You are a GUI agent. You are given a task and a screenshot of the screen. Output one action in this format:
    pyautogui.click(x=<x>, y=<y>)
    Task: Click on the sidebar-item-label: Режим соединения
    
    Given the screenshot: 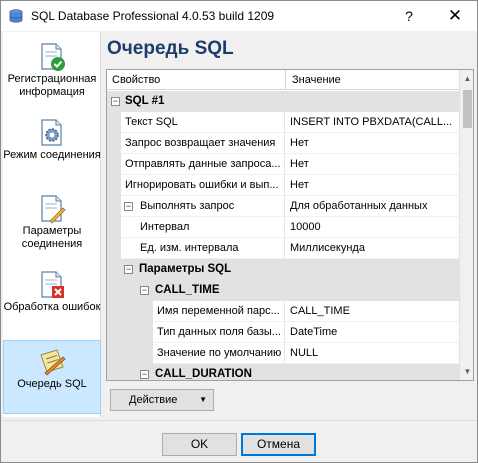 What is the action you would take?
    pyautogui.click(x=52, y=155)
    